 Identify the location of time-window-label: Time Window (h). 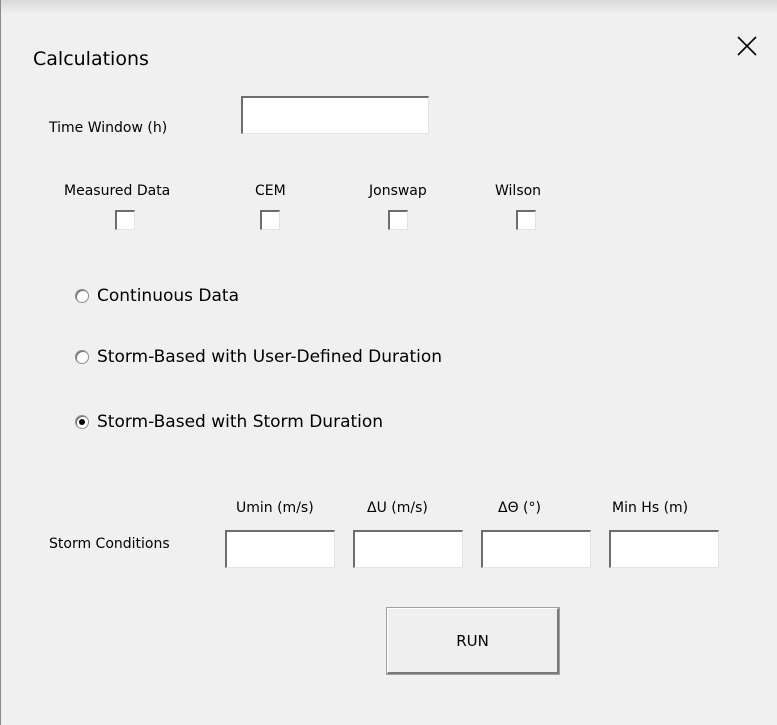
(108, 128).